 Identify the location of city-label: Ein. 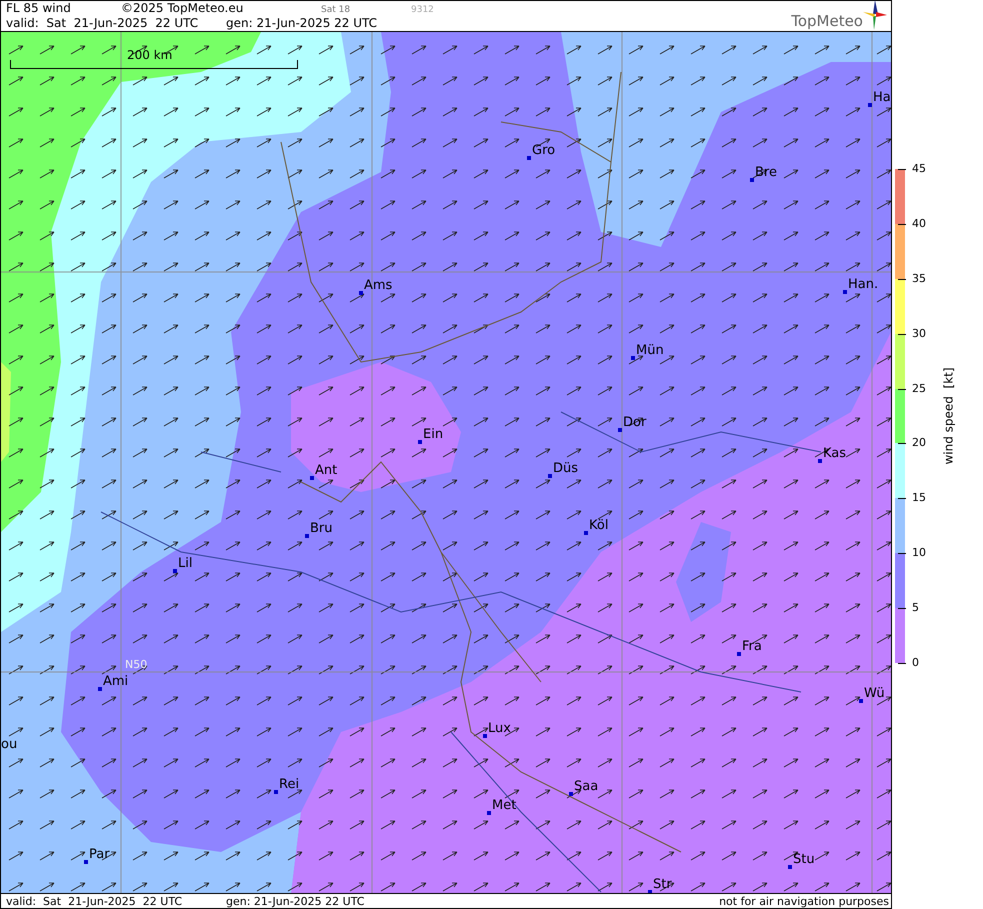
(433, 434).